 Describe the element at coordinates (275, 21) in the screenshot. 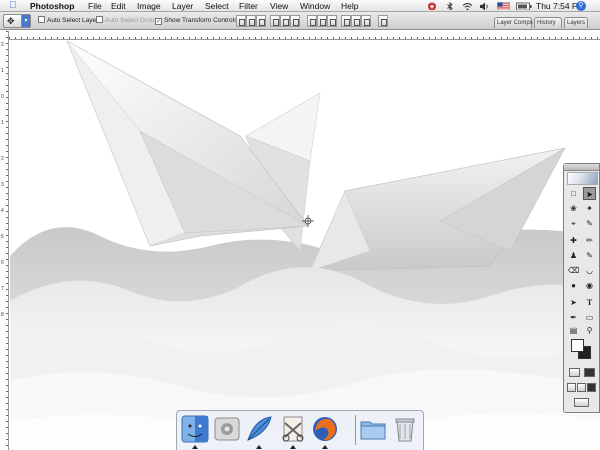

I see `align-left-edges-button` at that location.